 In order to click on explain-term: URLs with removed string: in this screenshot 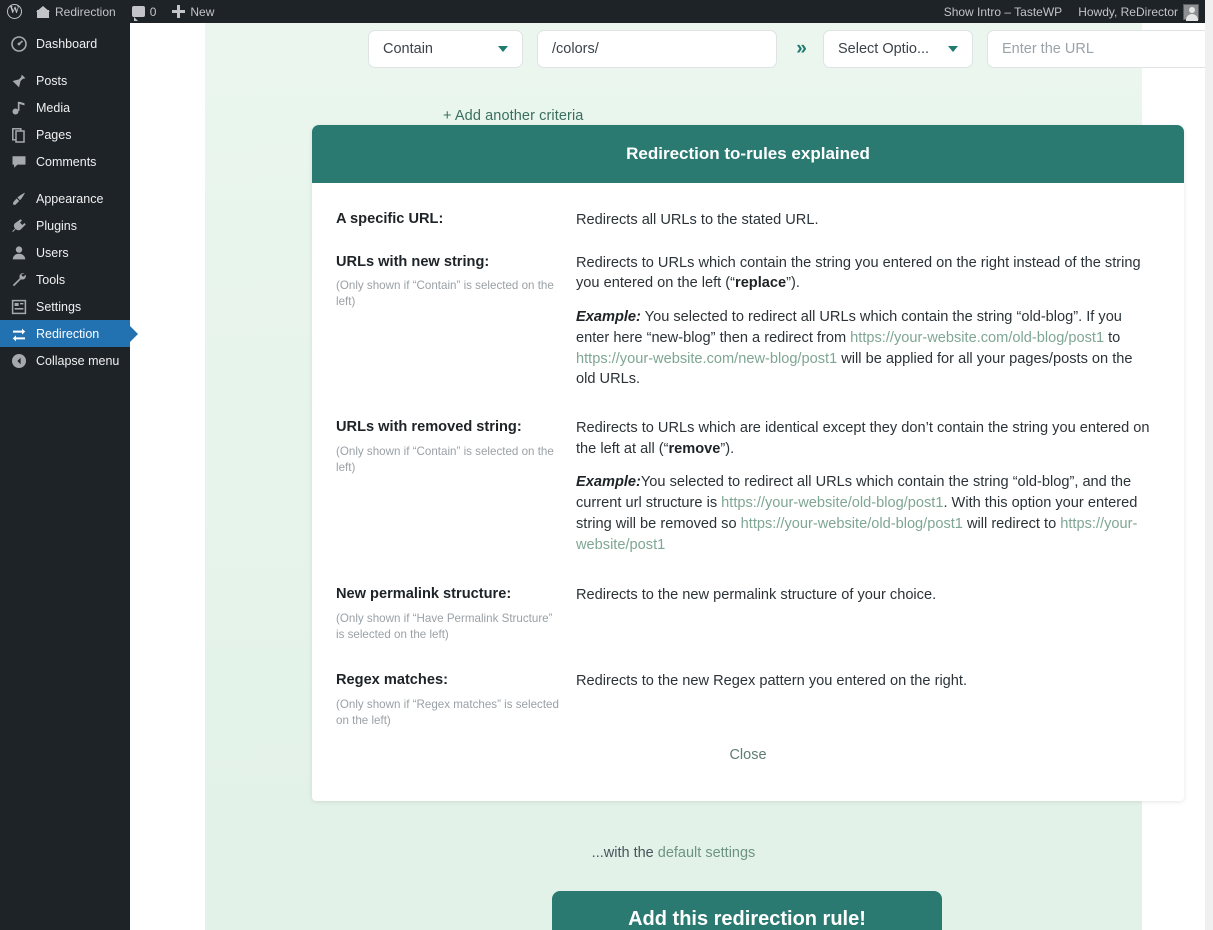, I will do `click(429, 427)`.